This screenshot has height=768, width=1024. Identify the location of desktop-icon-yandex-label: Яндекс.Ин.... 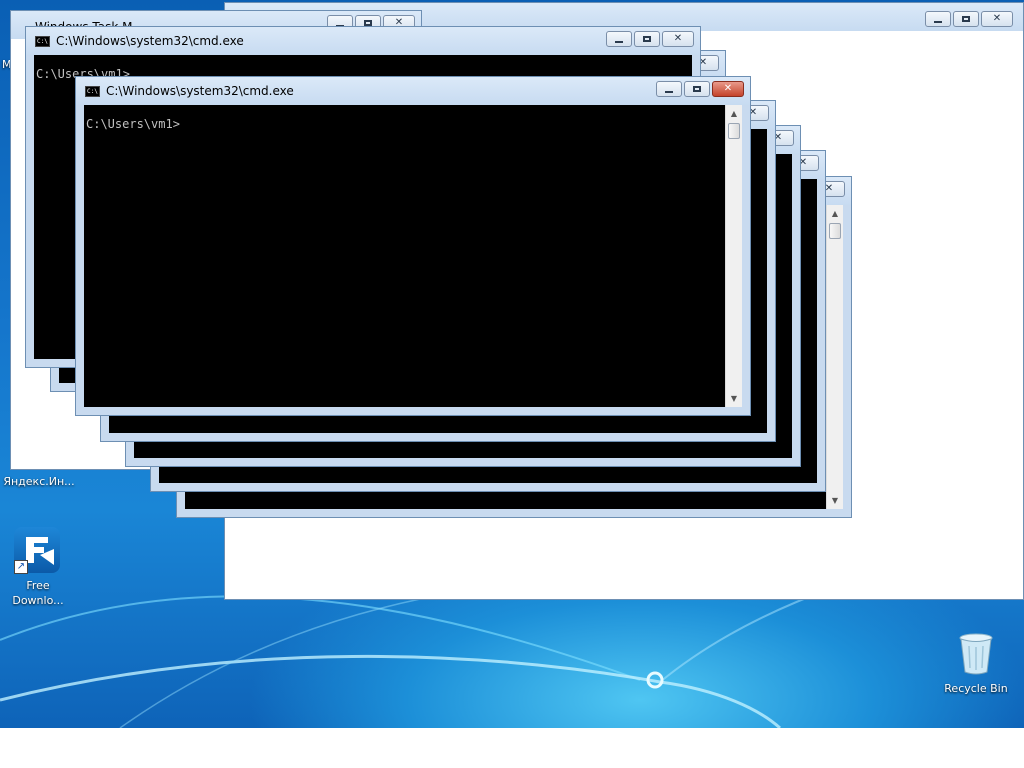
(39, 482).